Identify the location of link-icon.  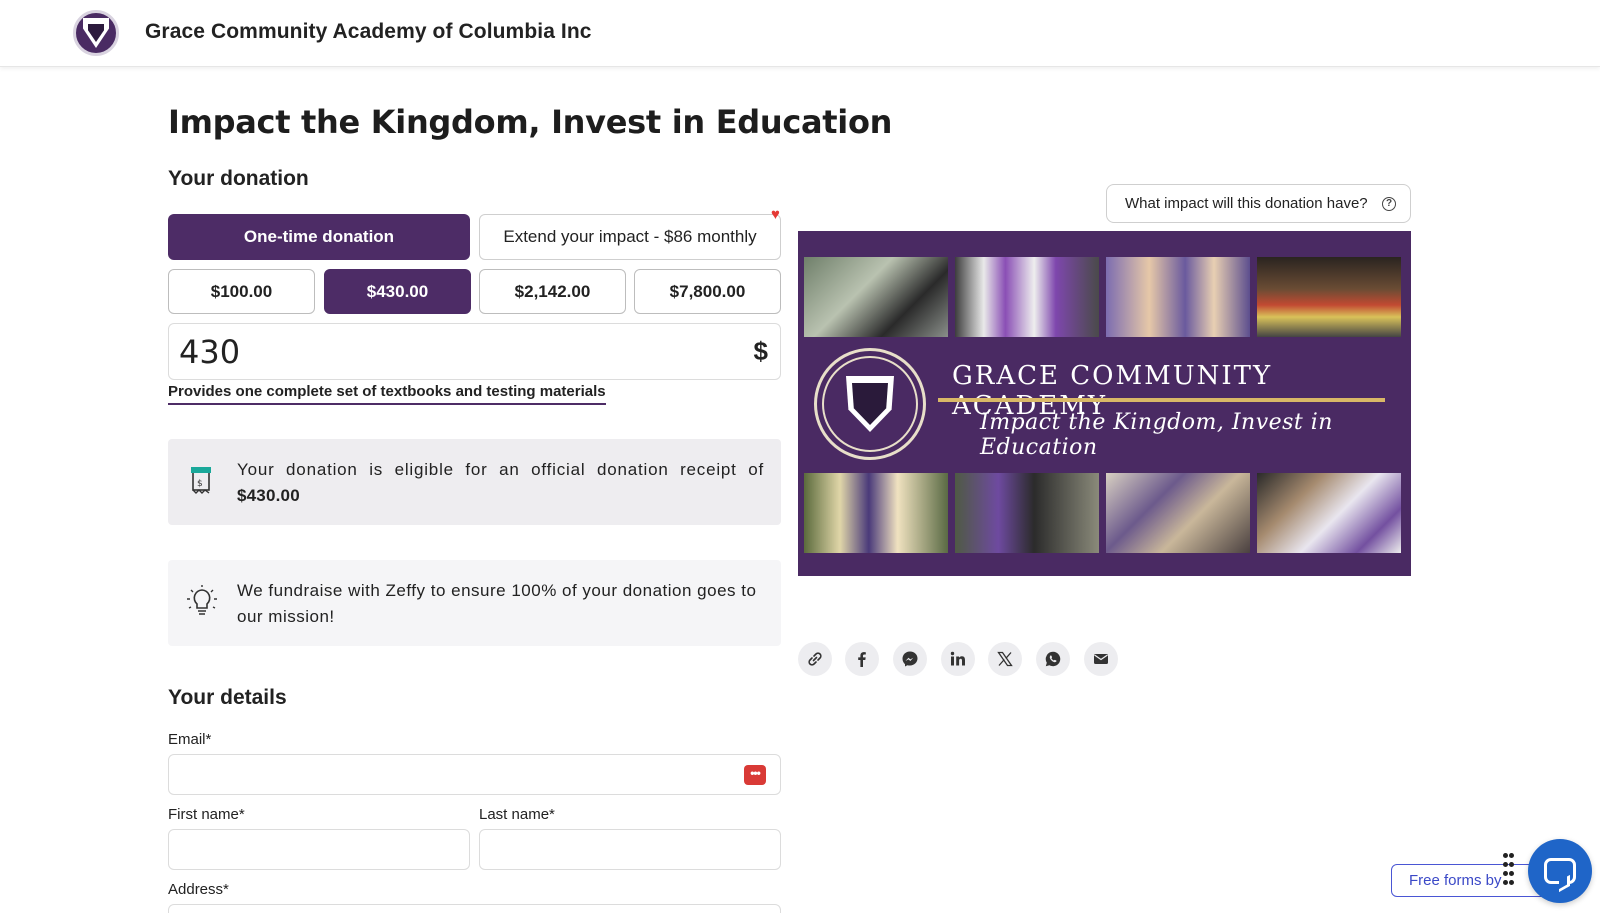
(815, 659).